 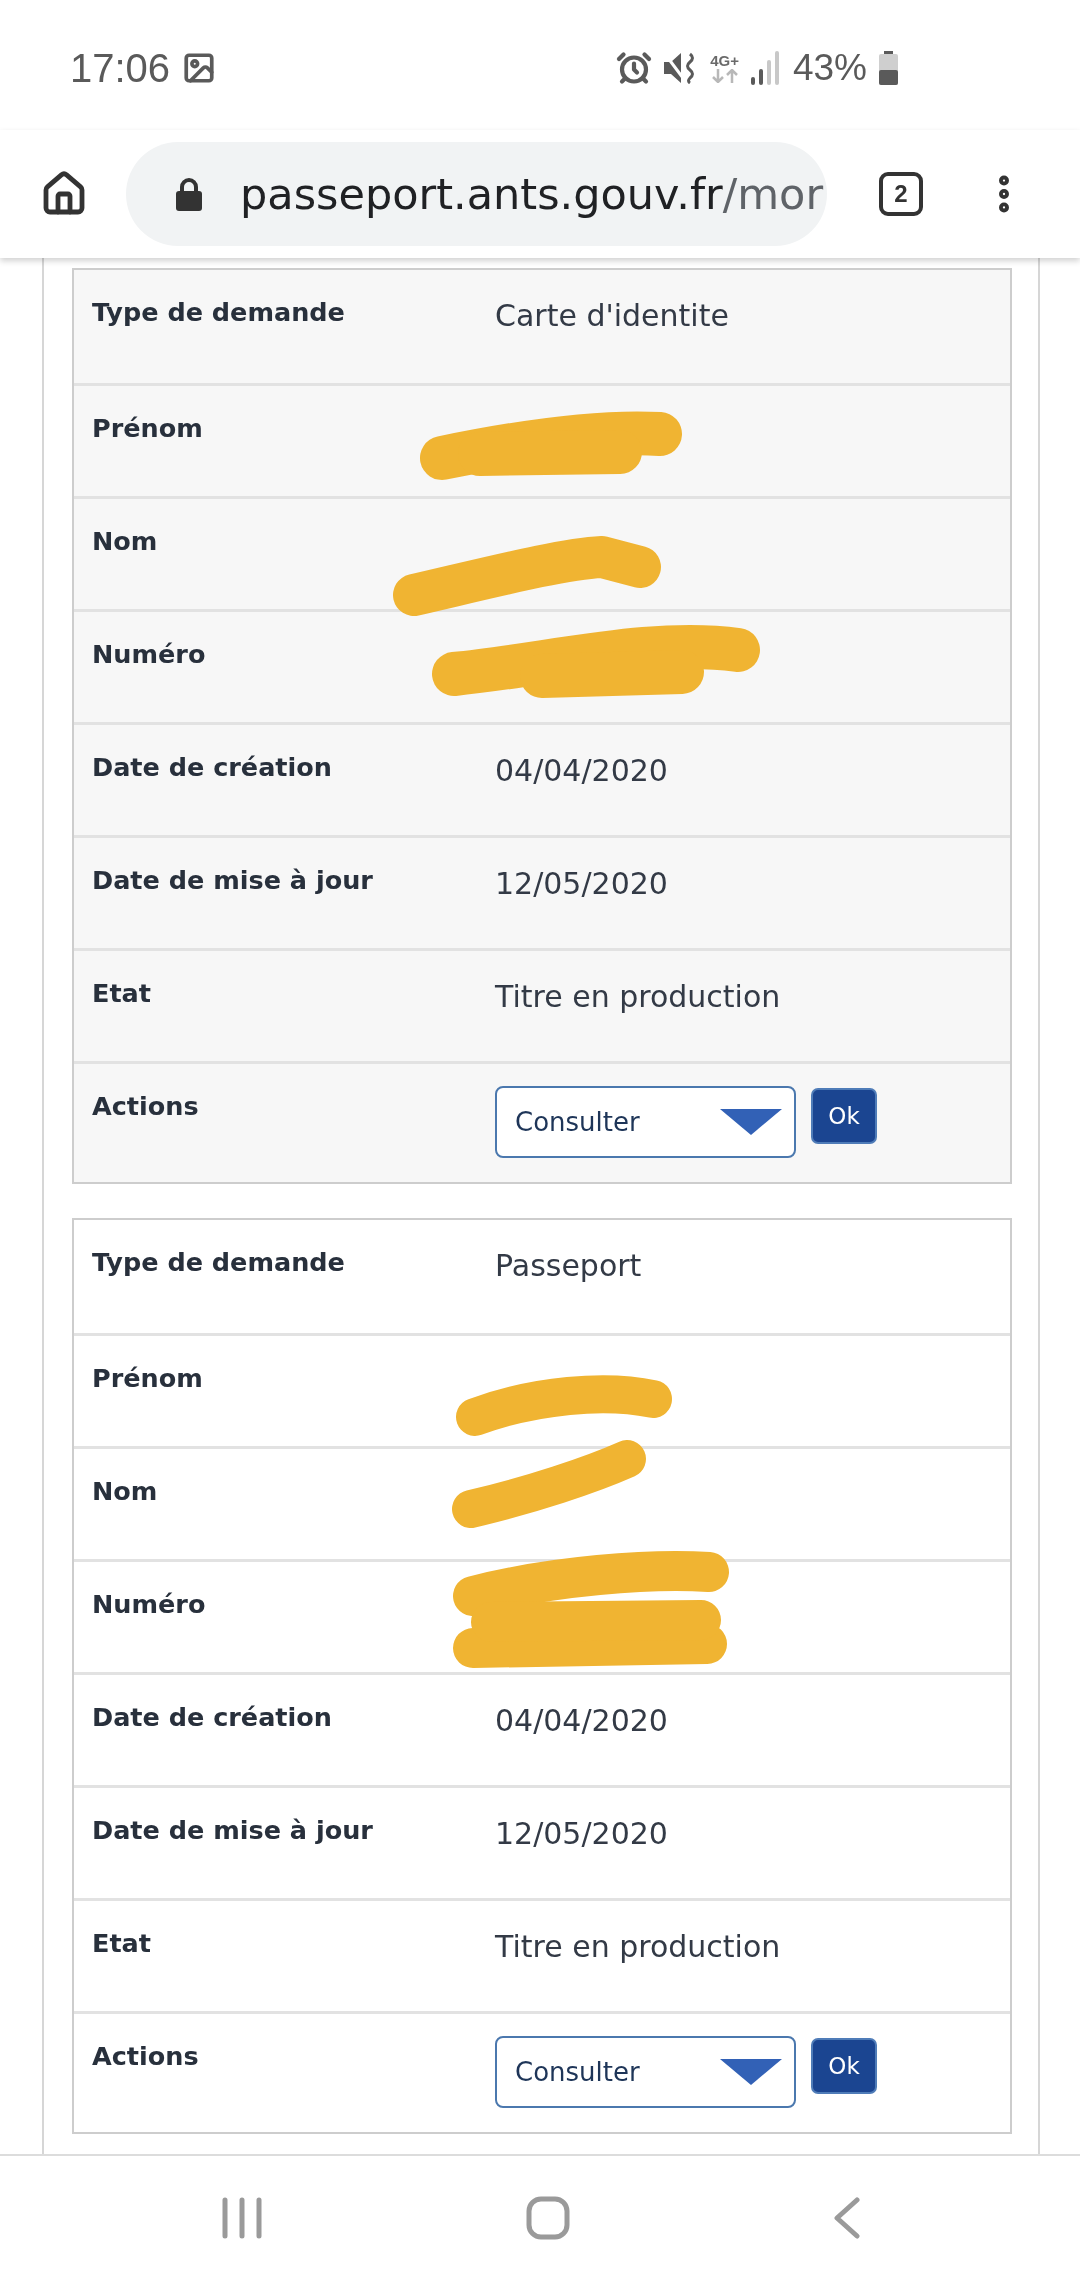 What do you see at coordinates (532, 194) in the screenshot?
I see `url-text: passeport.ants.gouv.fr/mor` at bounding box center [532, 194].